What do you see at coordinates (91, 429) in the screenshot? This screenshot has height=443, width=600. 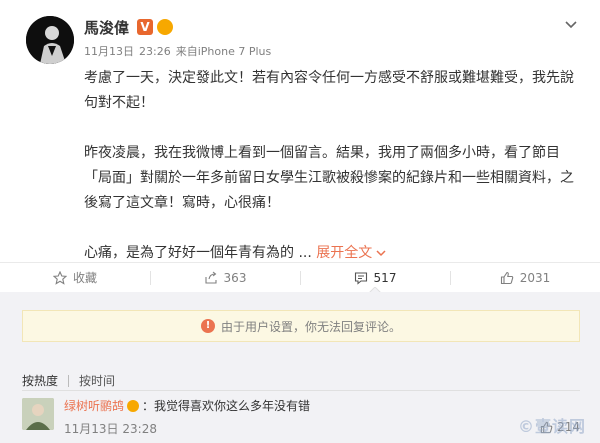 I see `comment-date: 11月13日` at bounding box center [91, 429].